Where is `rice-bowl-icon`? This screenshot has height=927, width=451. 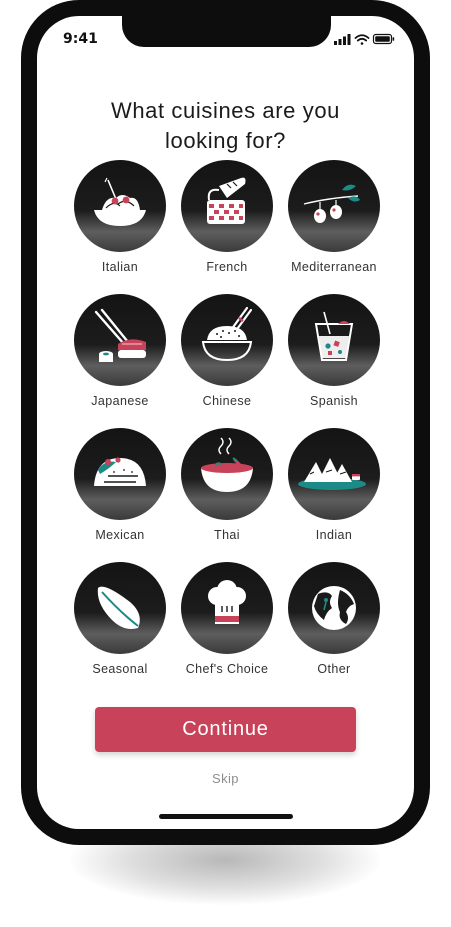
rice-bowl-icon is located at coordinates (227, 334).